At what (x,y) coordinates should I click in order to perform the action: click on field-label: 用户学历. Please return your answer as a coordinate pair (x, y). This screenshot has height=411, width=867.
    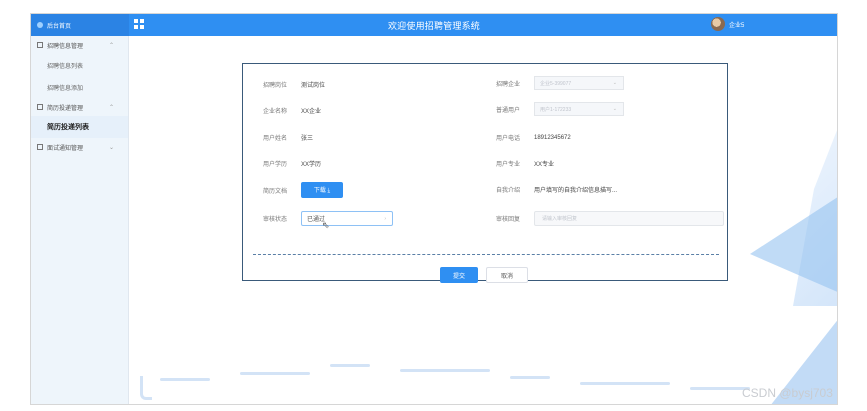
    Looking at the image, I should click on (275, 165).